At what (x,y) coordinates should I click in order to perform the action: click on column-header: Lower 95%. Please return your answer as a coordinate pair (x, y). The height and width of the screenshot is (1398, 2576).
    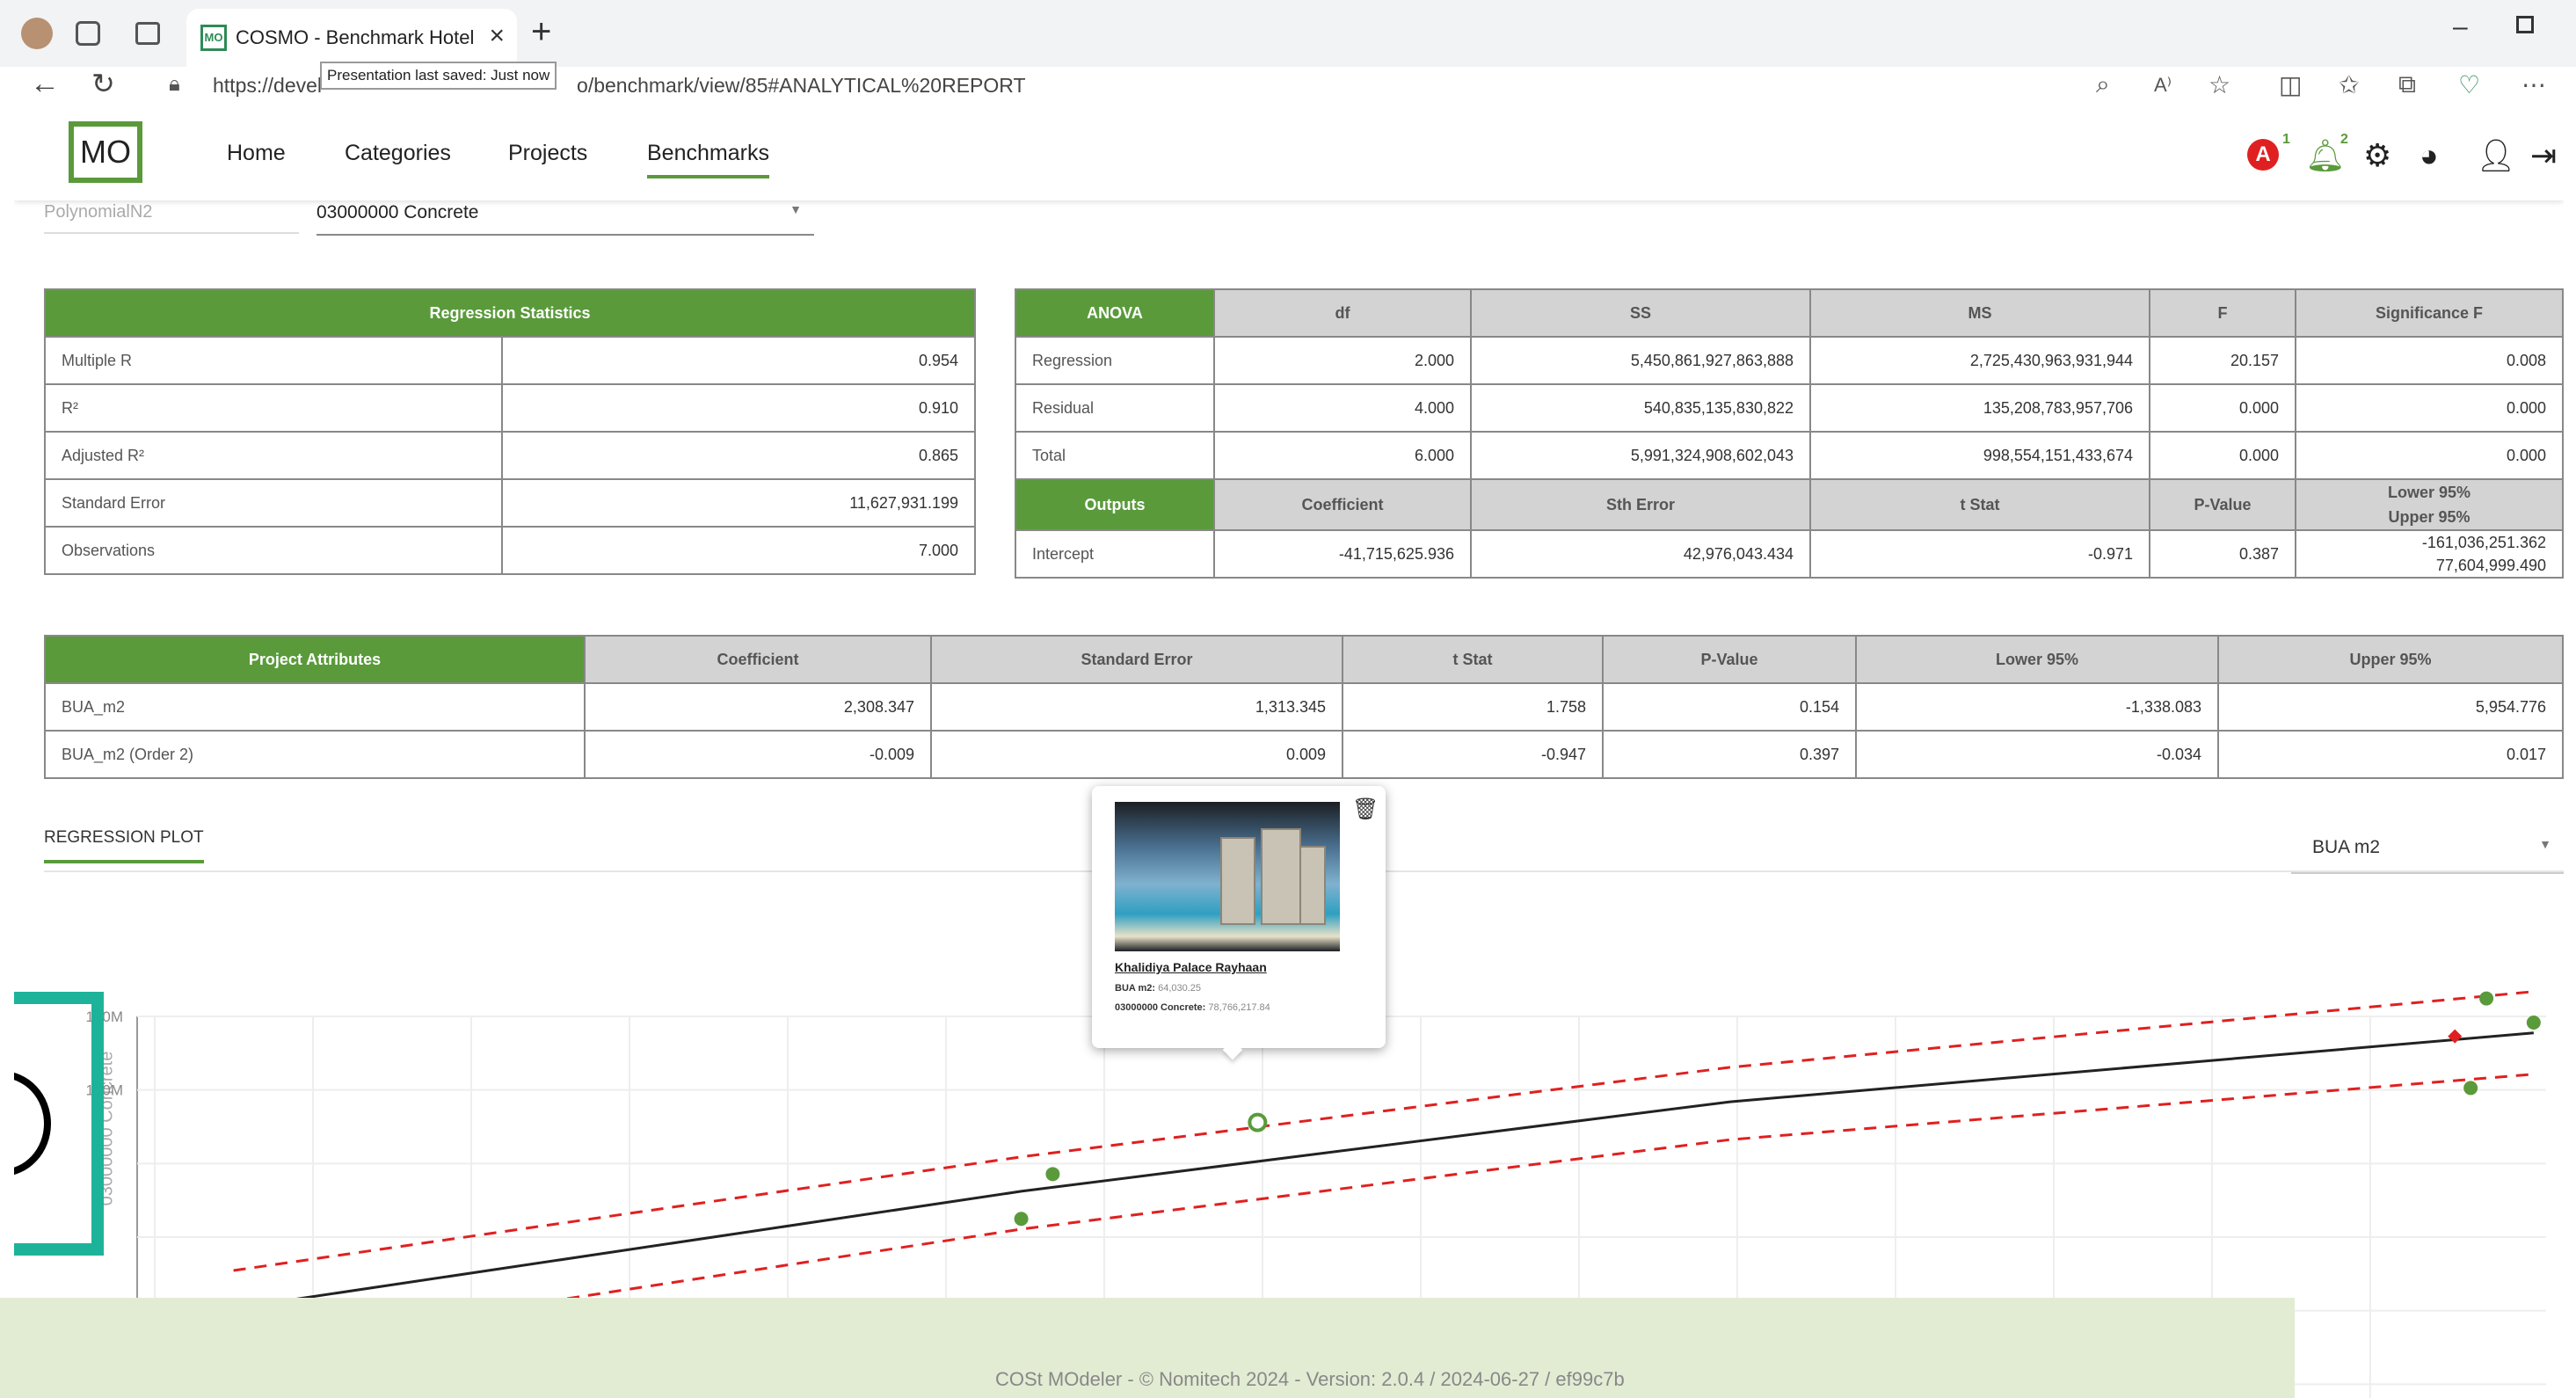
    Looking at the image, I should click on (2037, 660).